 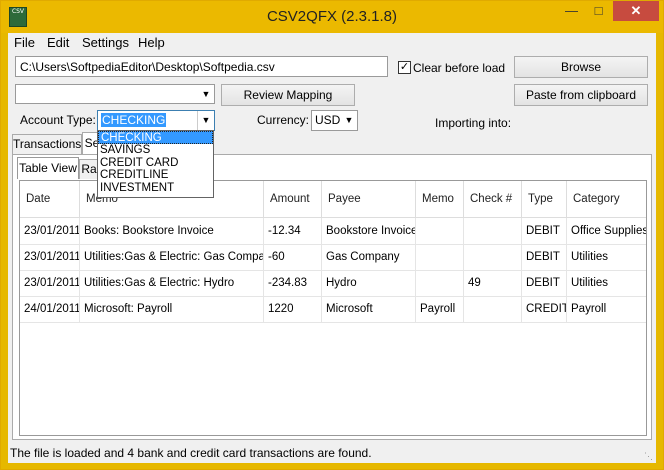 I want to click on table-cell: Gas Company, so click(x=369, y=257).